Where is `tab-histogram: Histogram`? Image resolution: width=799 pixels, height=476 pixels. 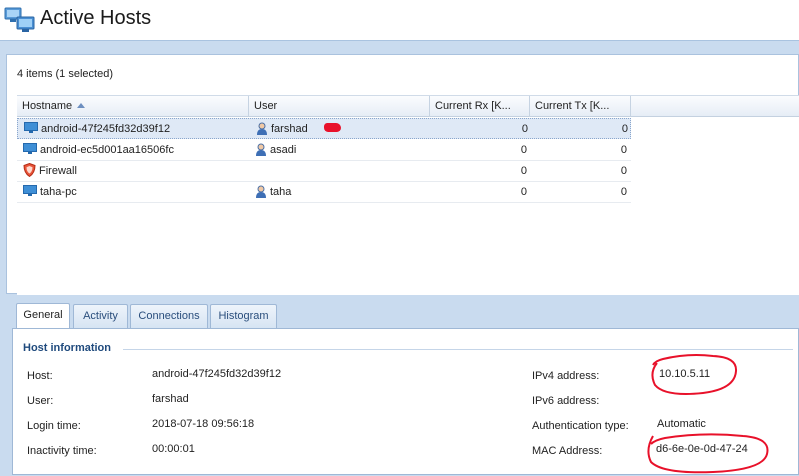 tab-histogram: Histogram is located at coordinates (243, 316).